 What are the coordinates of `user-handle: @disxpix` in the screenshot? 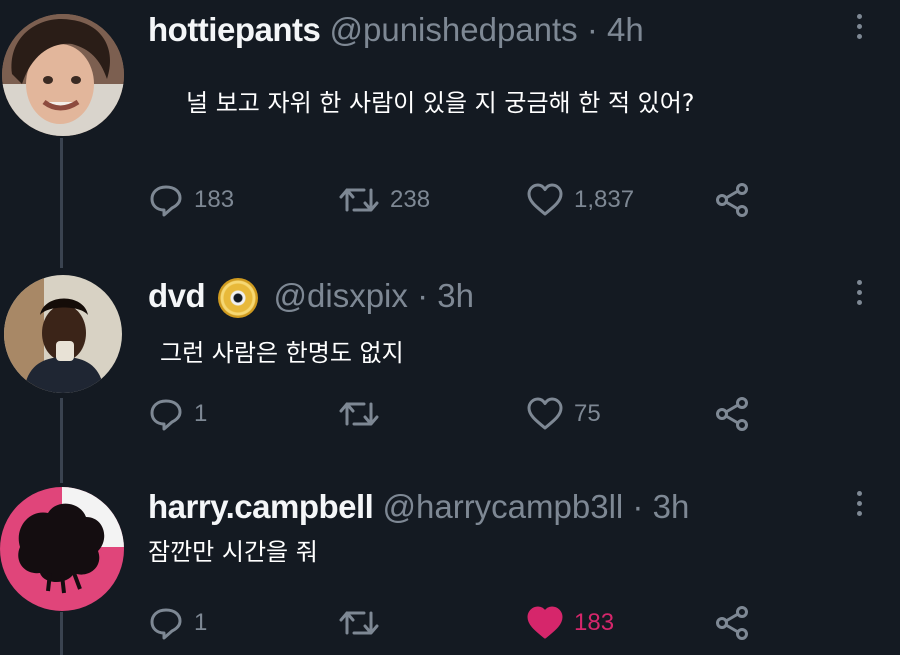 It's located at (341, 295).